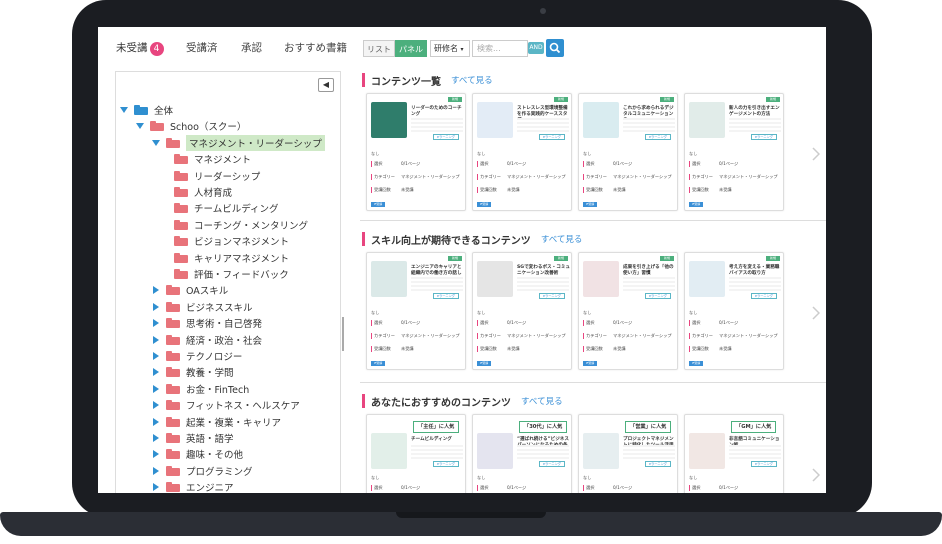 The image size is (942, 544). What do you see at coordinates (200, 389) in the screenshot?
I see `tree-item: お金・FinTech` at bounding box center [200, 389].